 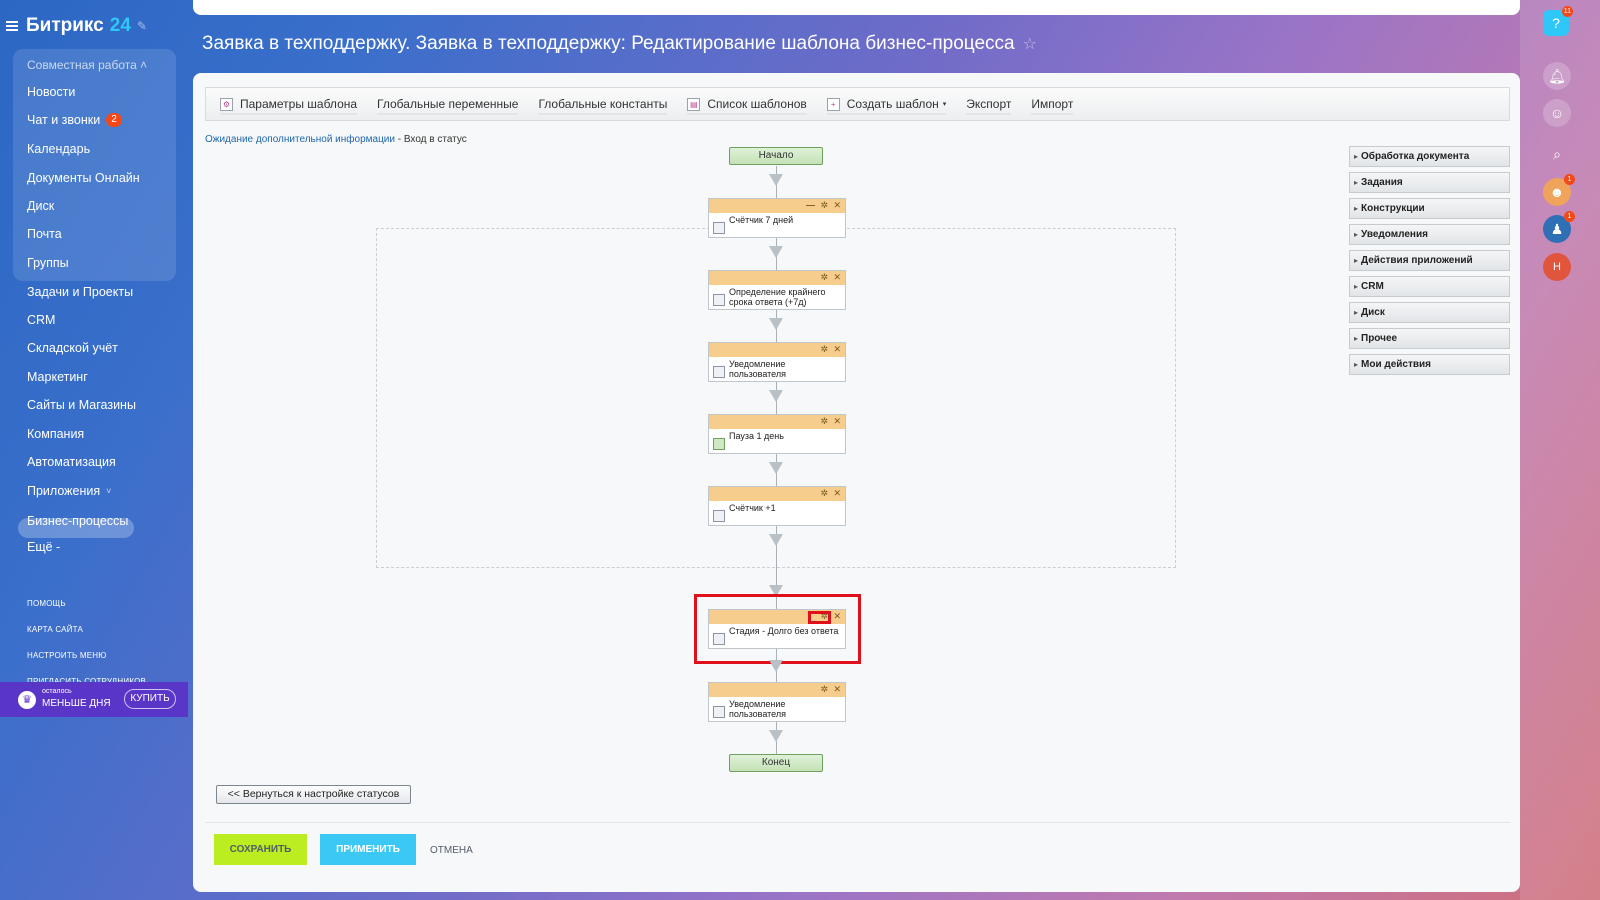 I want to click on tb-import: Импорт, so click(x=1052, y=104).